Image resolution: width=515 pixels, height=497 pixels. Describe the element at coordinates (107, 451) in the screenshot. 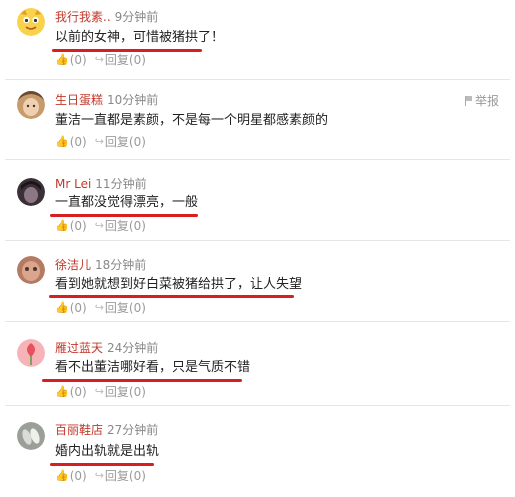

I see `comment-text: 婚内出轨就是出轨` at that location.